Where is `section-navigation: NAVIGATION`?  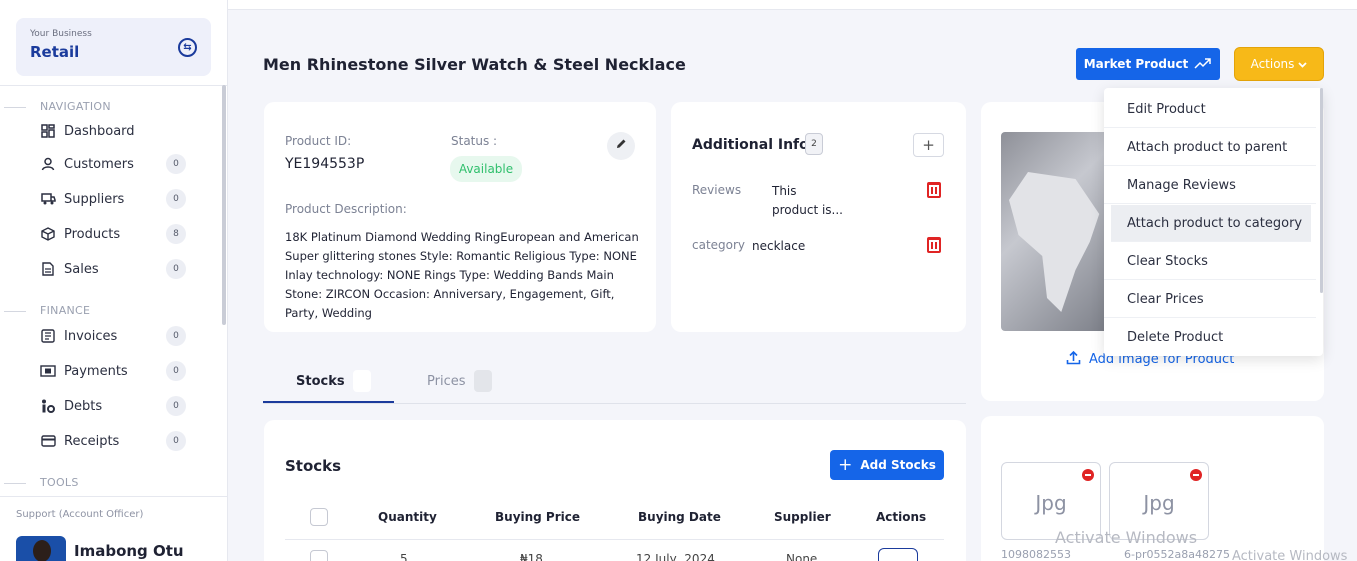 section-navigation: NAVIGATION is located at coordinates (55, 106).